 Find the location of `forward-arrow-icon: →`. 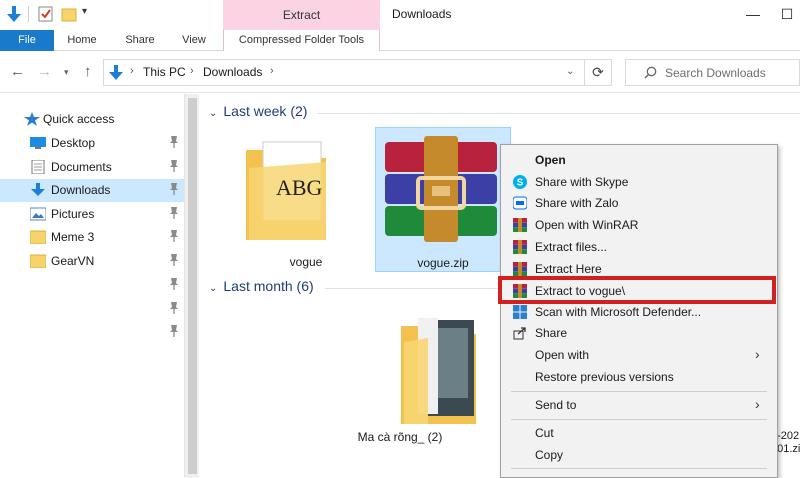

forward-arrow-icon: → is located at coordinates (44, 71).